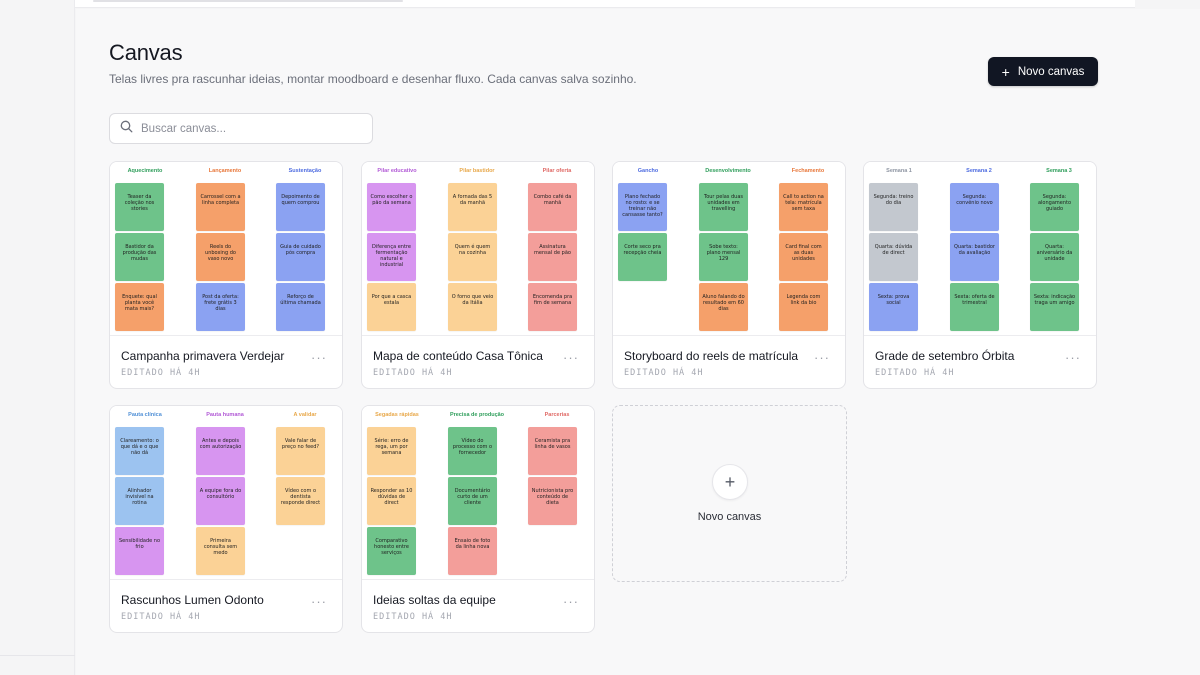 Image resolution: width=1200 pixels, height=675 pixels. What do you see at coordinates (648, 171) in the screenshot?
I see `column-header: Gancho` at bounding box center [648, 171].